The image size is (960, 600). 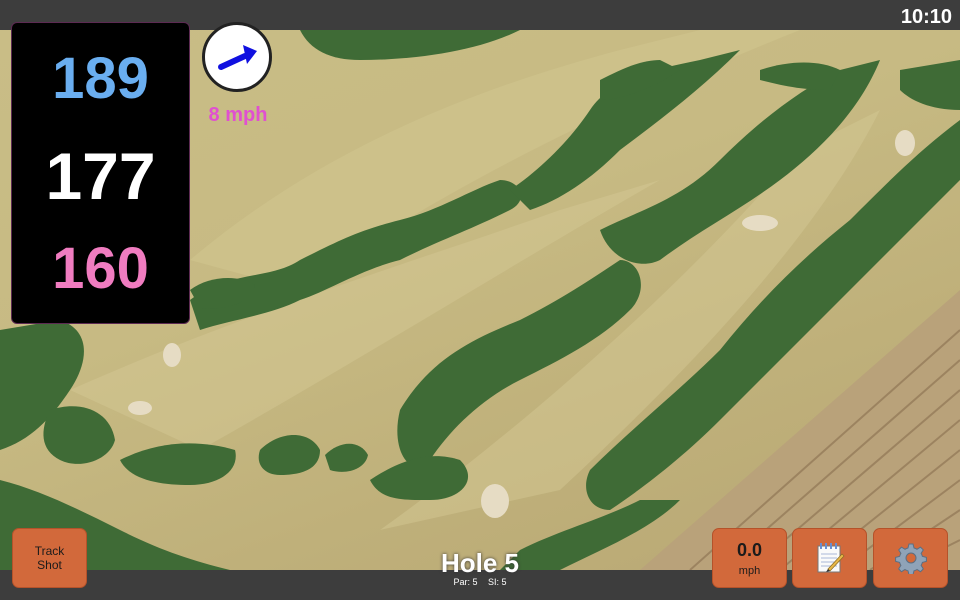 I want to click on gear-icon, so click(x=910, y=558).